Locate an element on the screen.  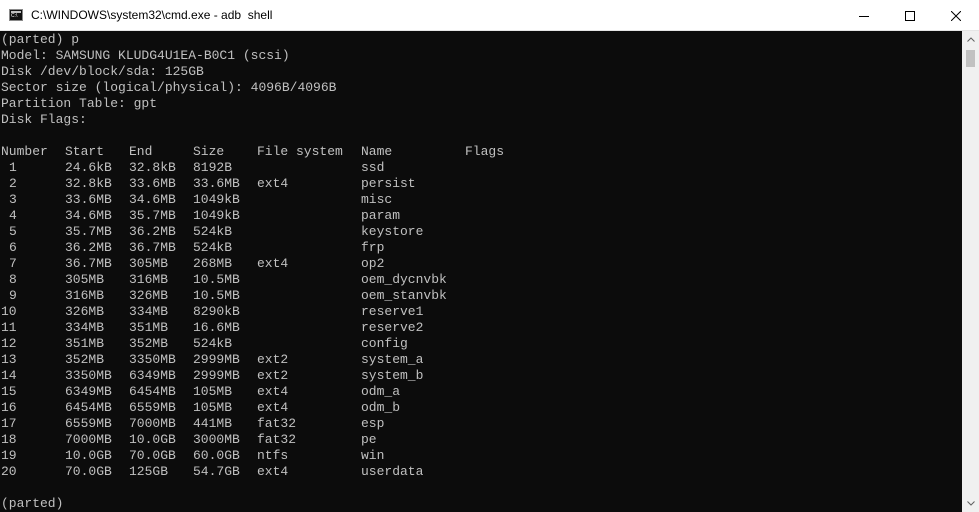
scroll-up-button is located at coordinates (970, 39).